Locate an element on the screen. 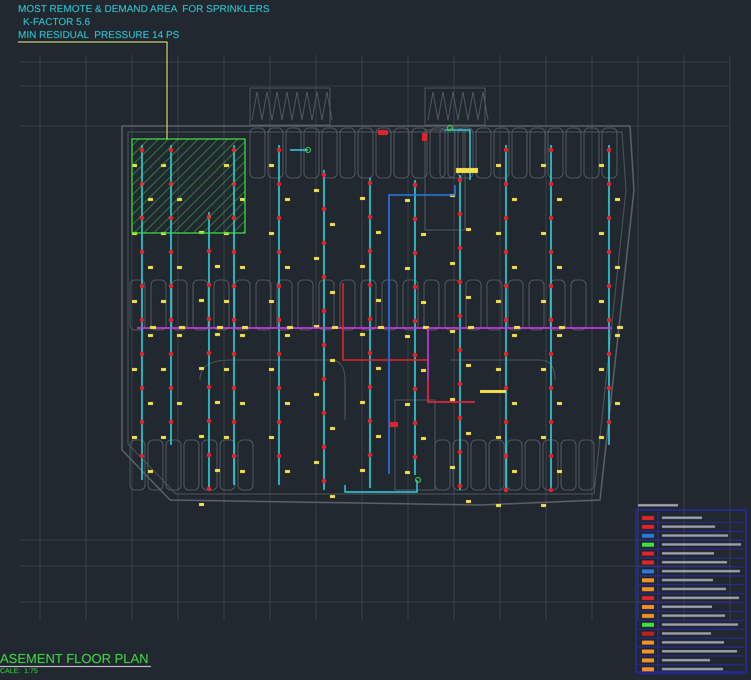 This screenshot has width=751, height=680. drawing-title: ASEMENT FLOOR PLAN is located at coordinates (75, 659).